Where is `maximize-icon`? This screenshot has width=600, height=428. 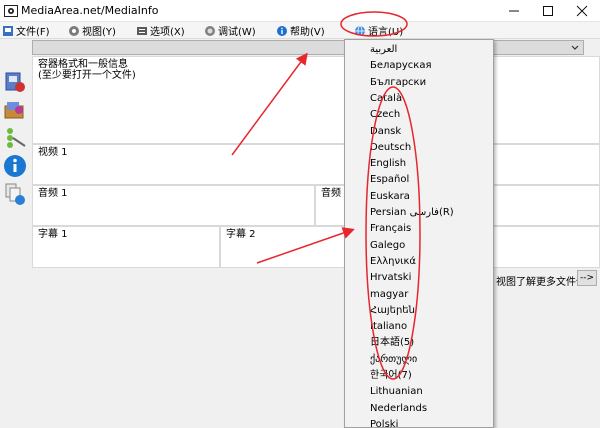
maximize-icon is located at coordinates (548, 11).